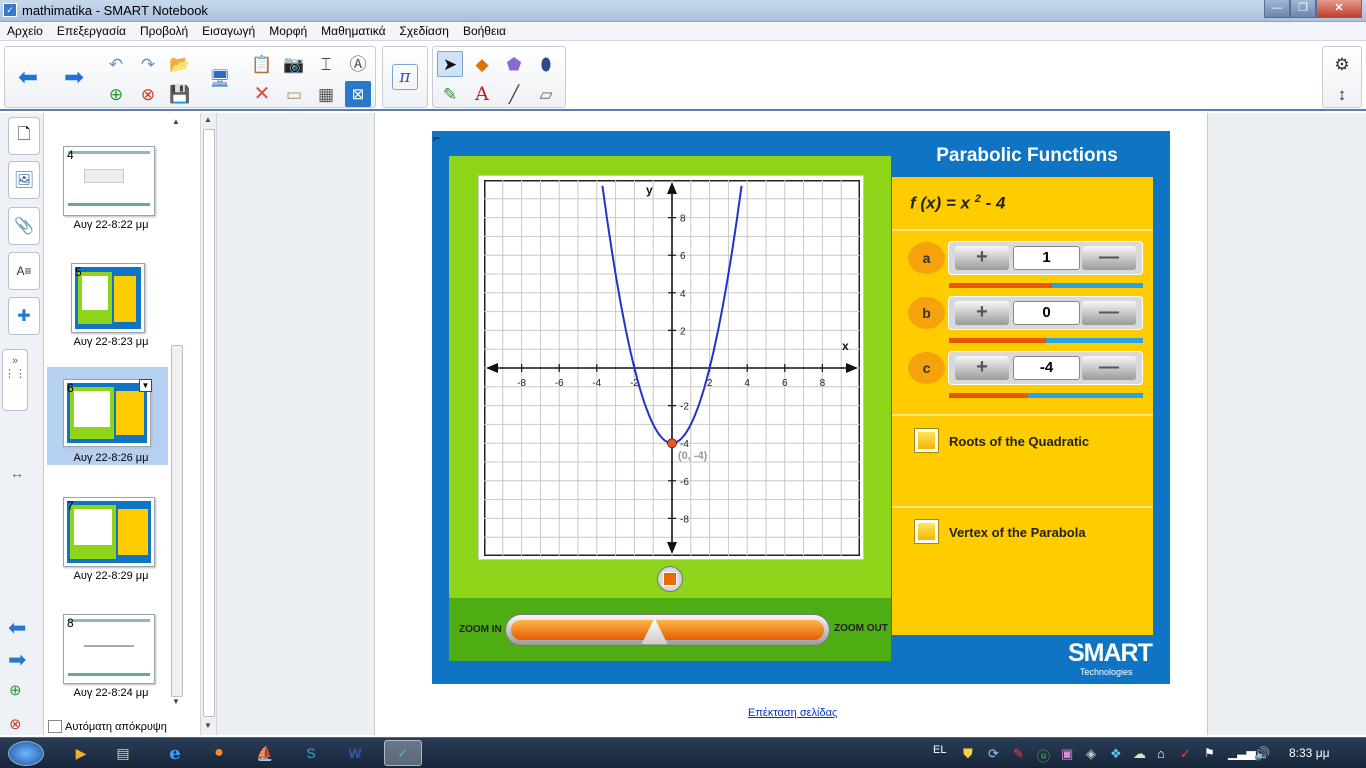 The image size is (1366, 768). Describe the element at coordinates (355, 753) in the screenshot. I see `word-icon: W` at that location.